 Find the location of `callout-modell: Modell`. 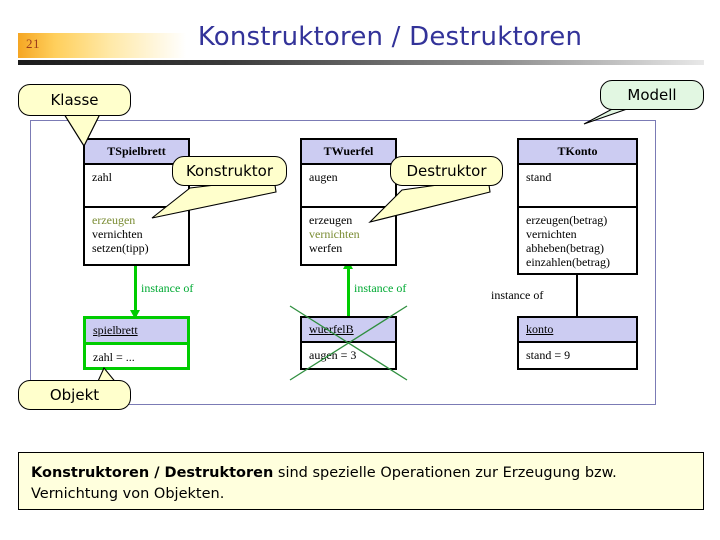

callout-modell: Modell is located at coordinates (652, 95).